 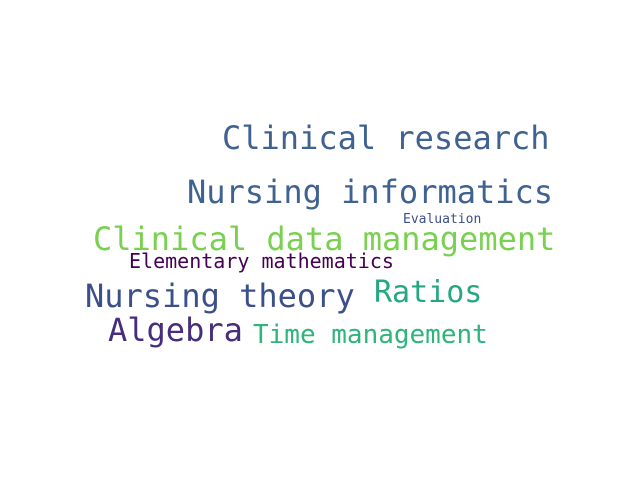 I want to click on word-algebra: Algebra, so click(x=175, y=330).